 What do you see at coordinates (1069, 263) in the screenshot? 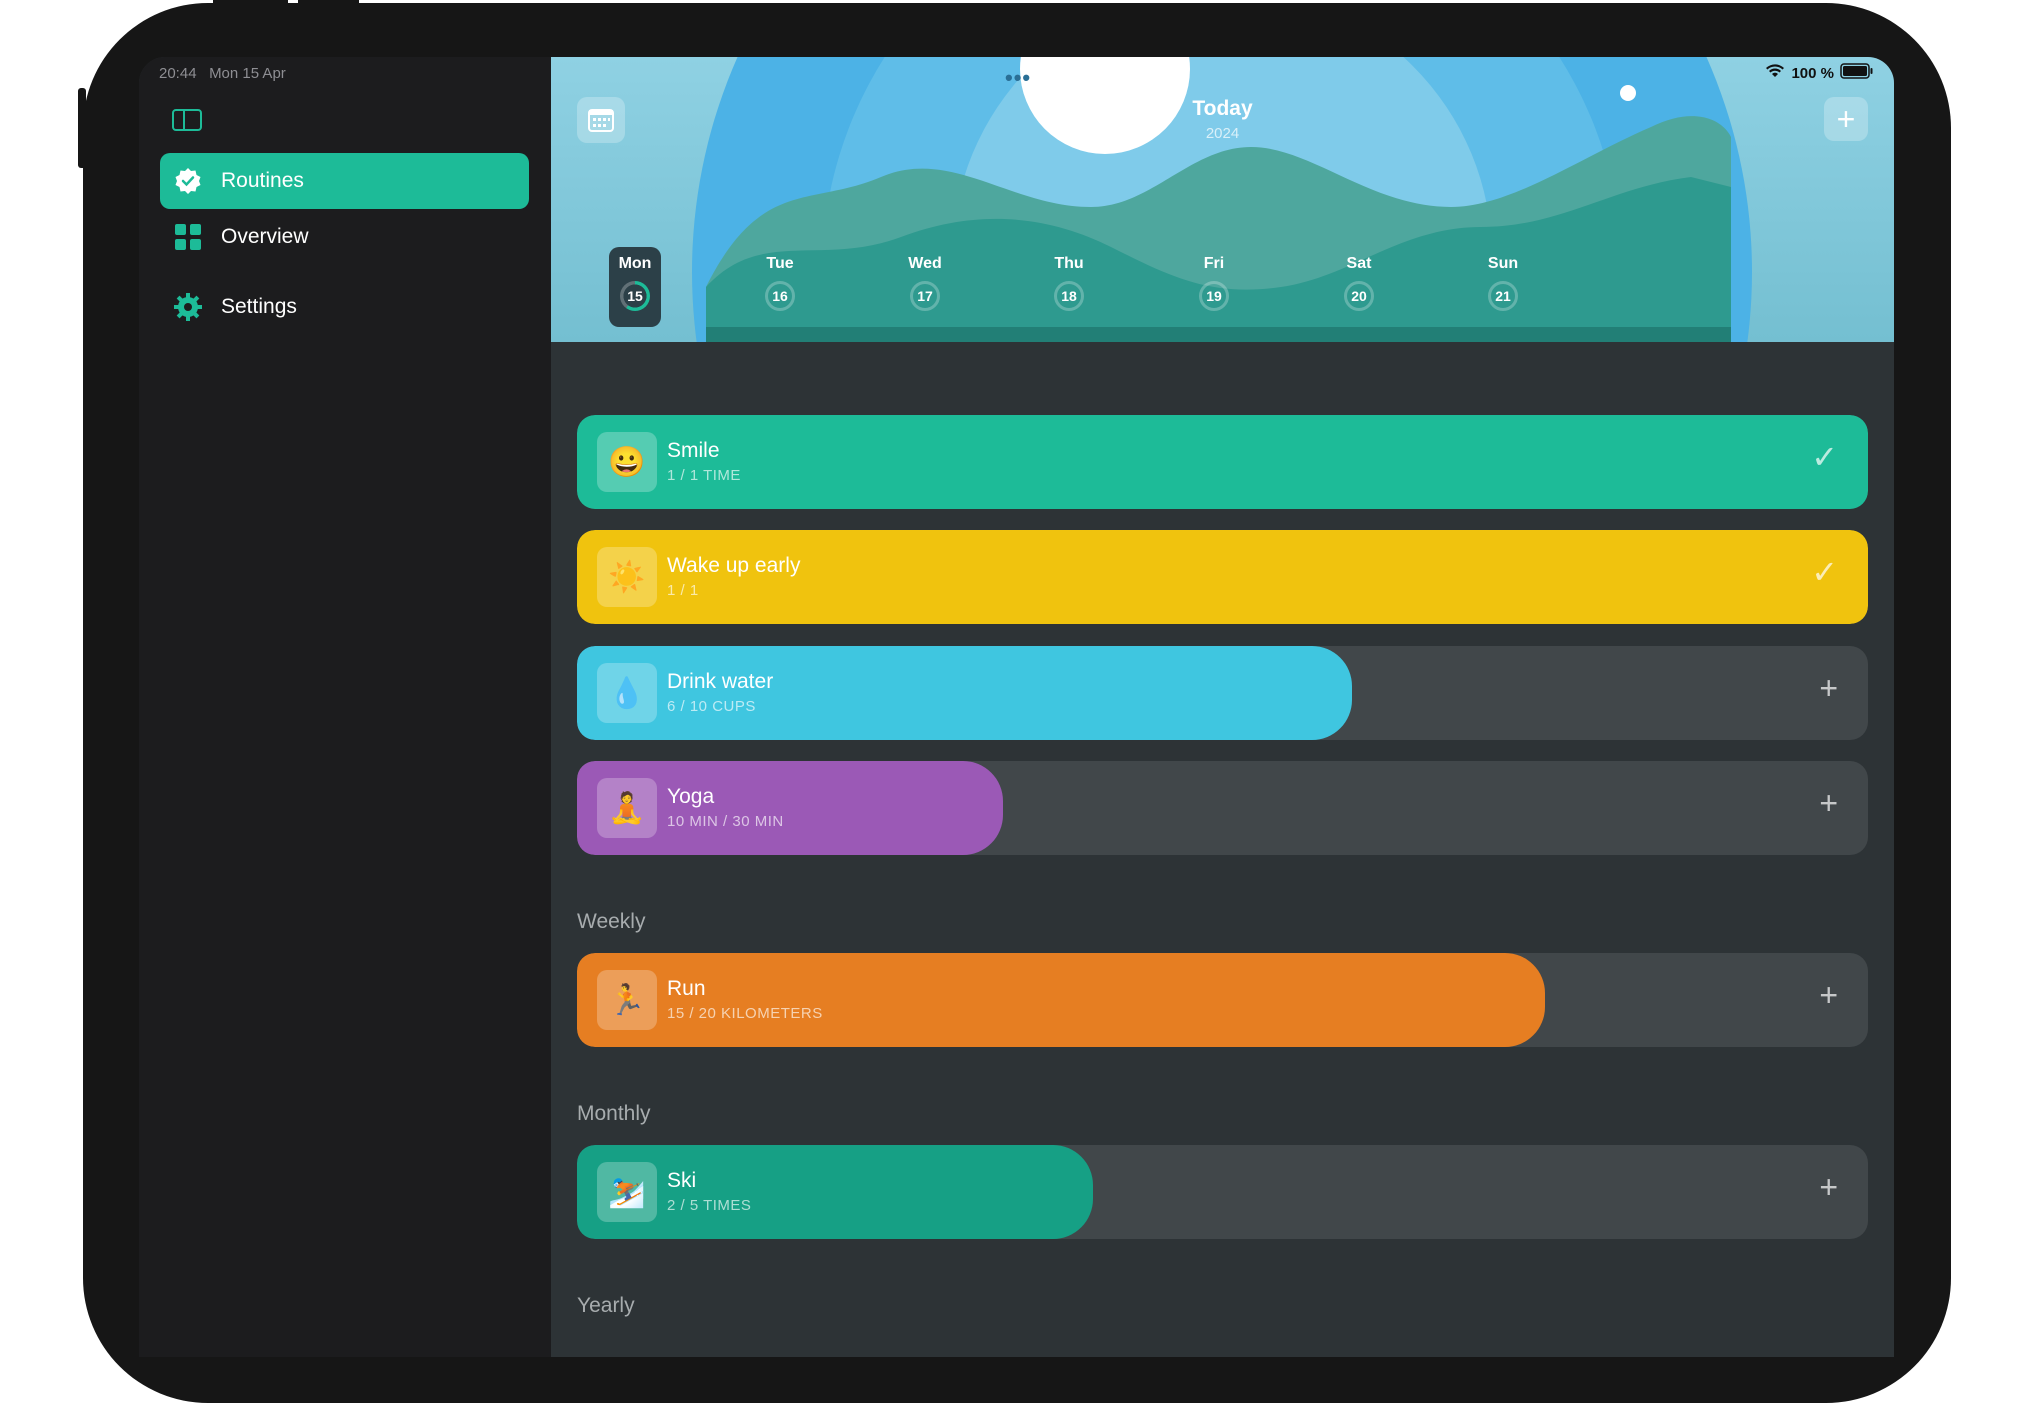
I see `day-name: Thu` at bounding box center [1069, 263].